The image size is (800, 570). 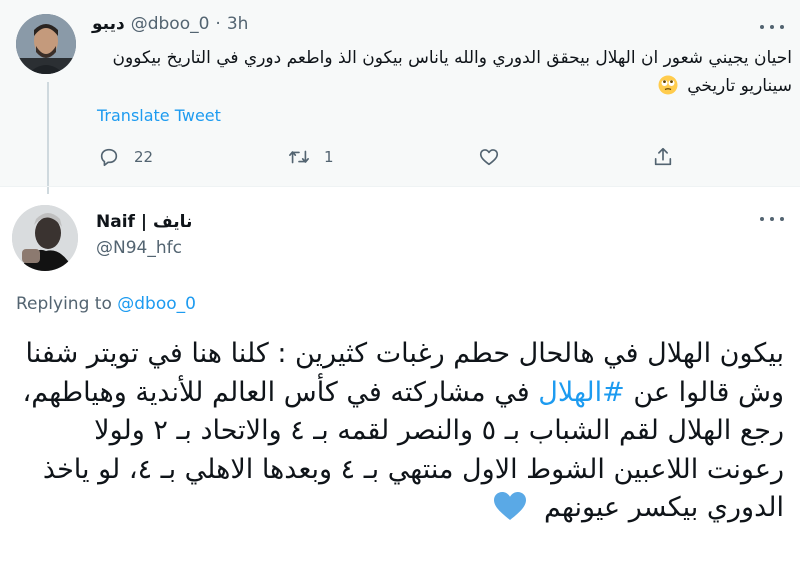 What do you see at coordinates (144, 157) in the screenshot?
I see `reply-count: 22` at bounding box center [144, 157].